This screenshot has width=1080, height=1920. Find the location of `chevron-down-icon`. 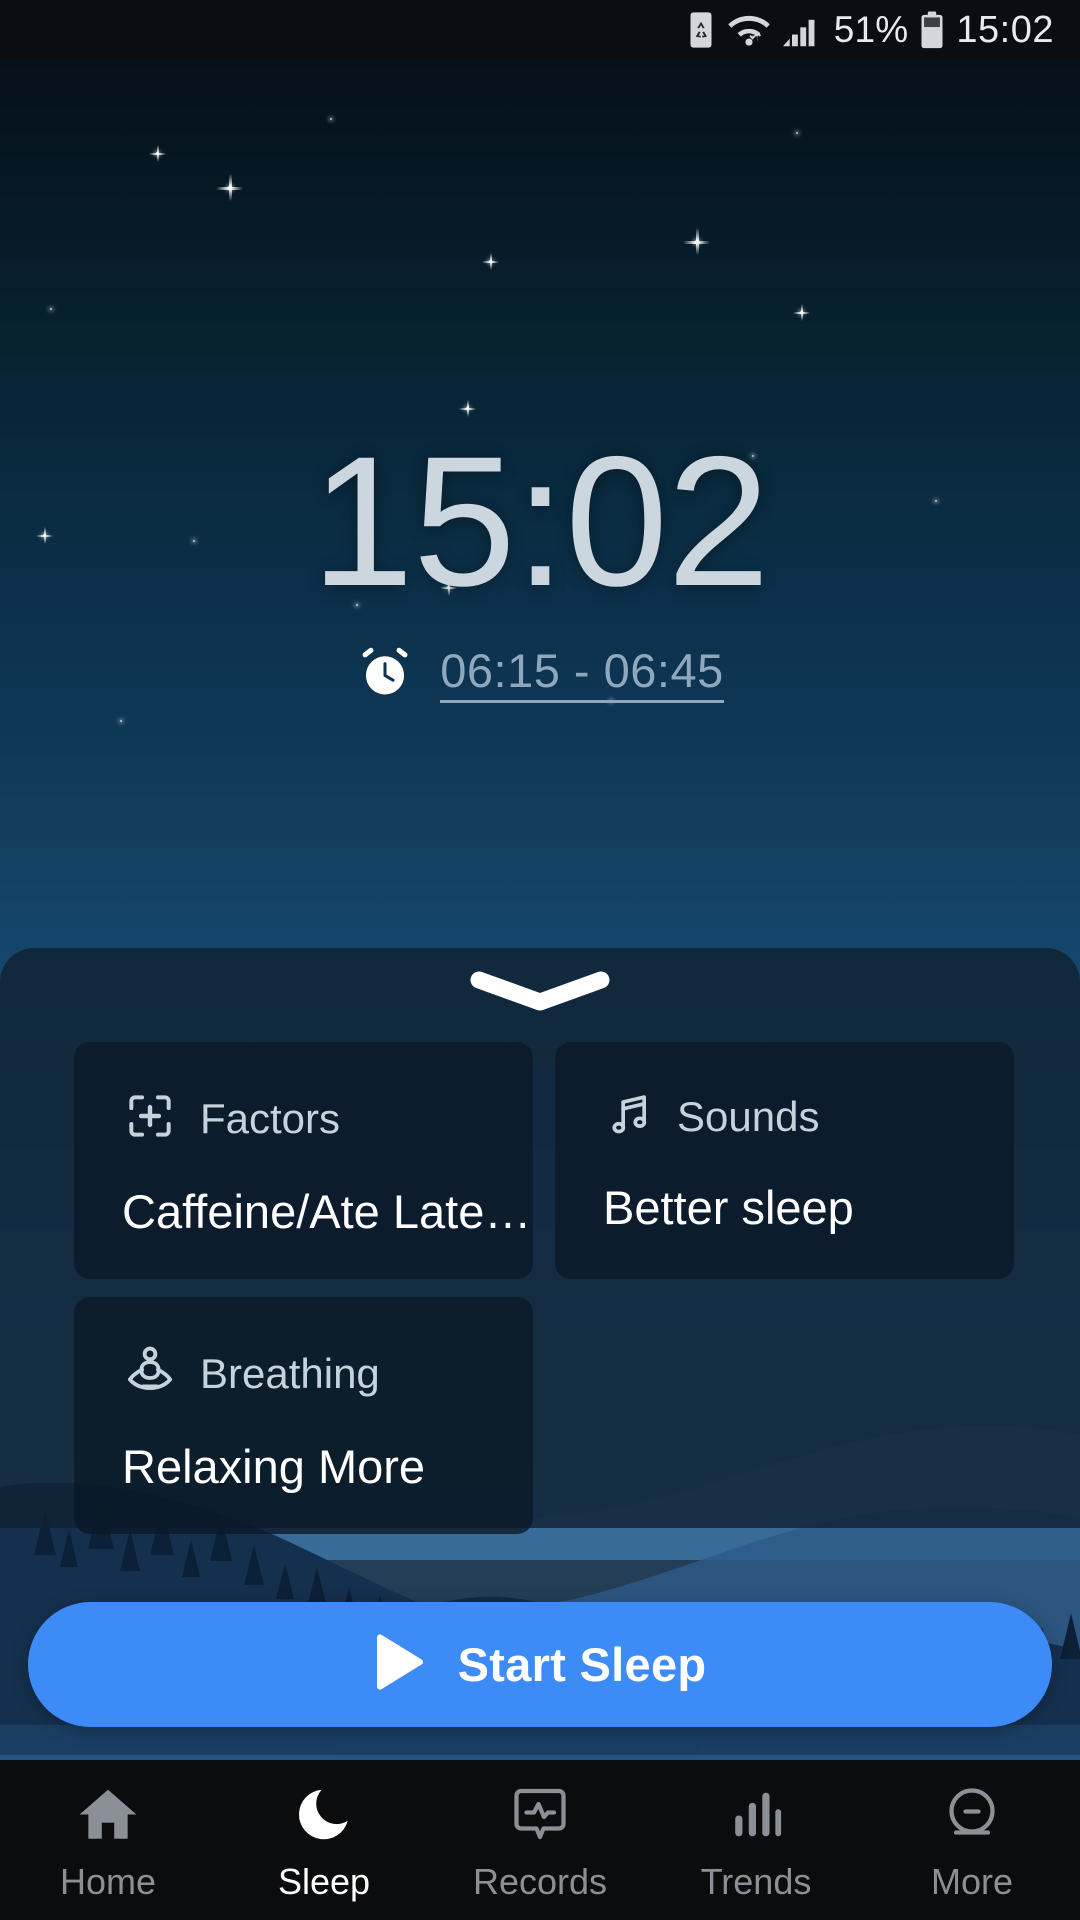

chevron-down-icon is located at coordinates (540, 991).